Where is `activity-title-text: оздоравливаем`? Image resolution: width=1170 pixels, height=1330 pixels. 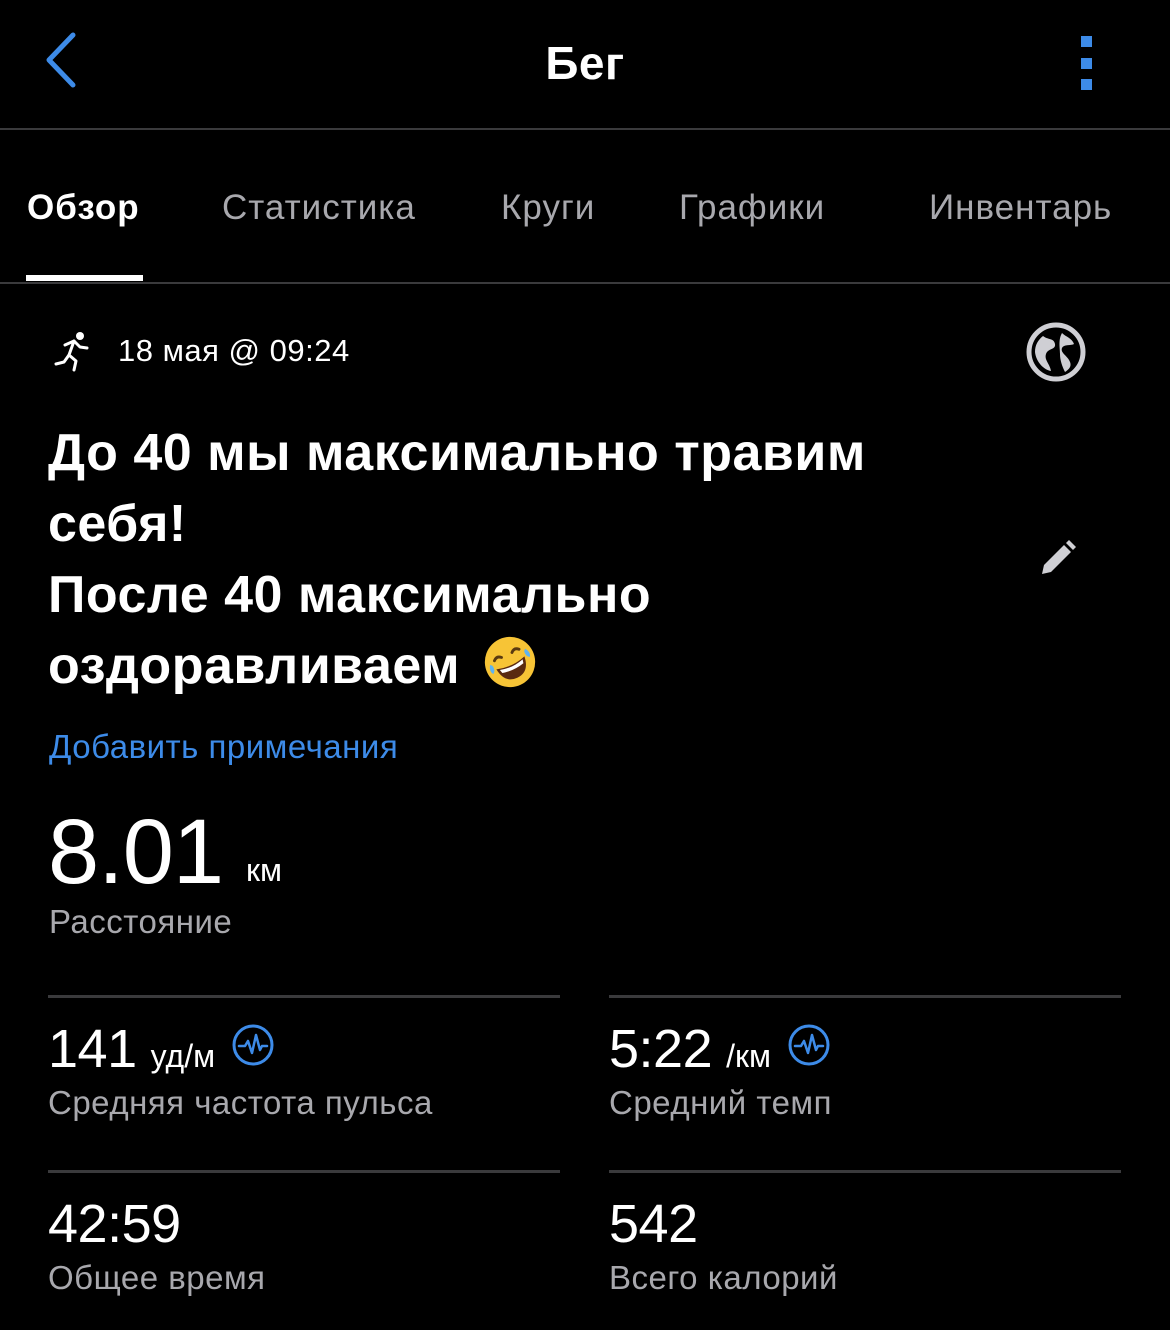 activity-title-text: оздоравливаем is located at coordinates (254, 666).